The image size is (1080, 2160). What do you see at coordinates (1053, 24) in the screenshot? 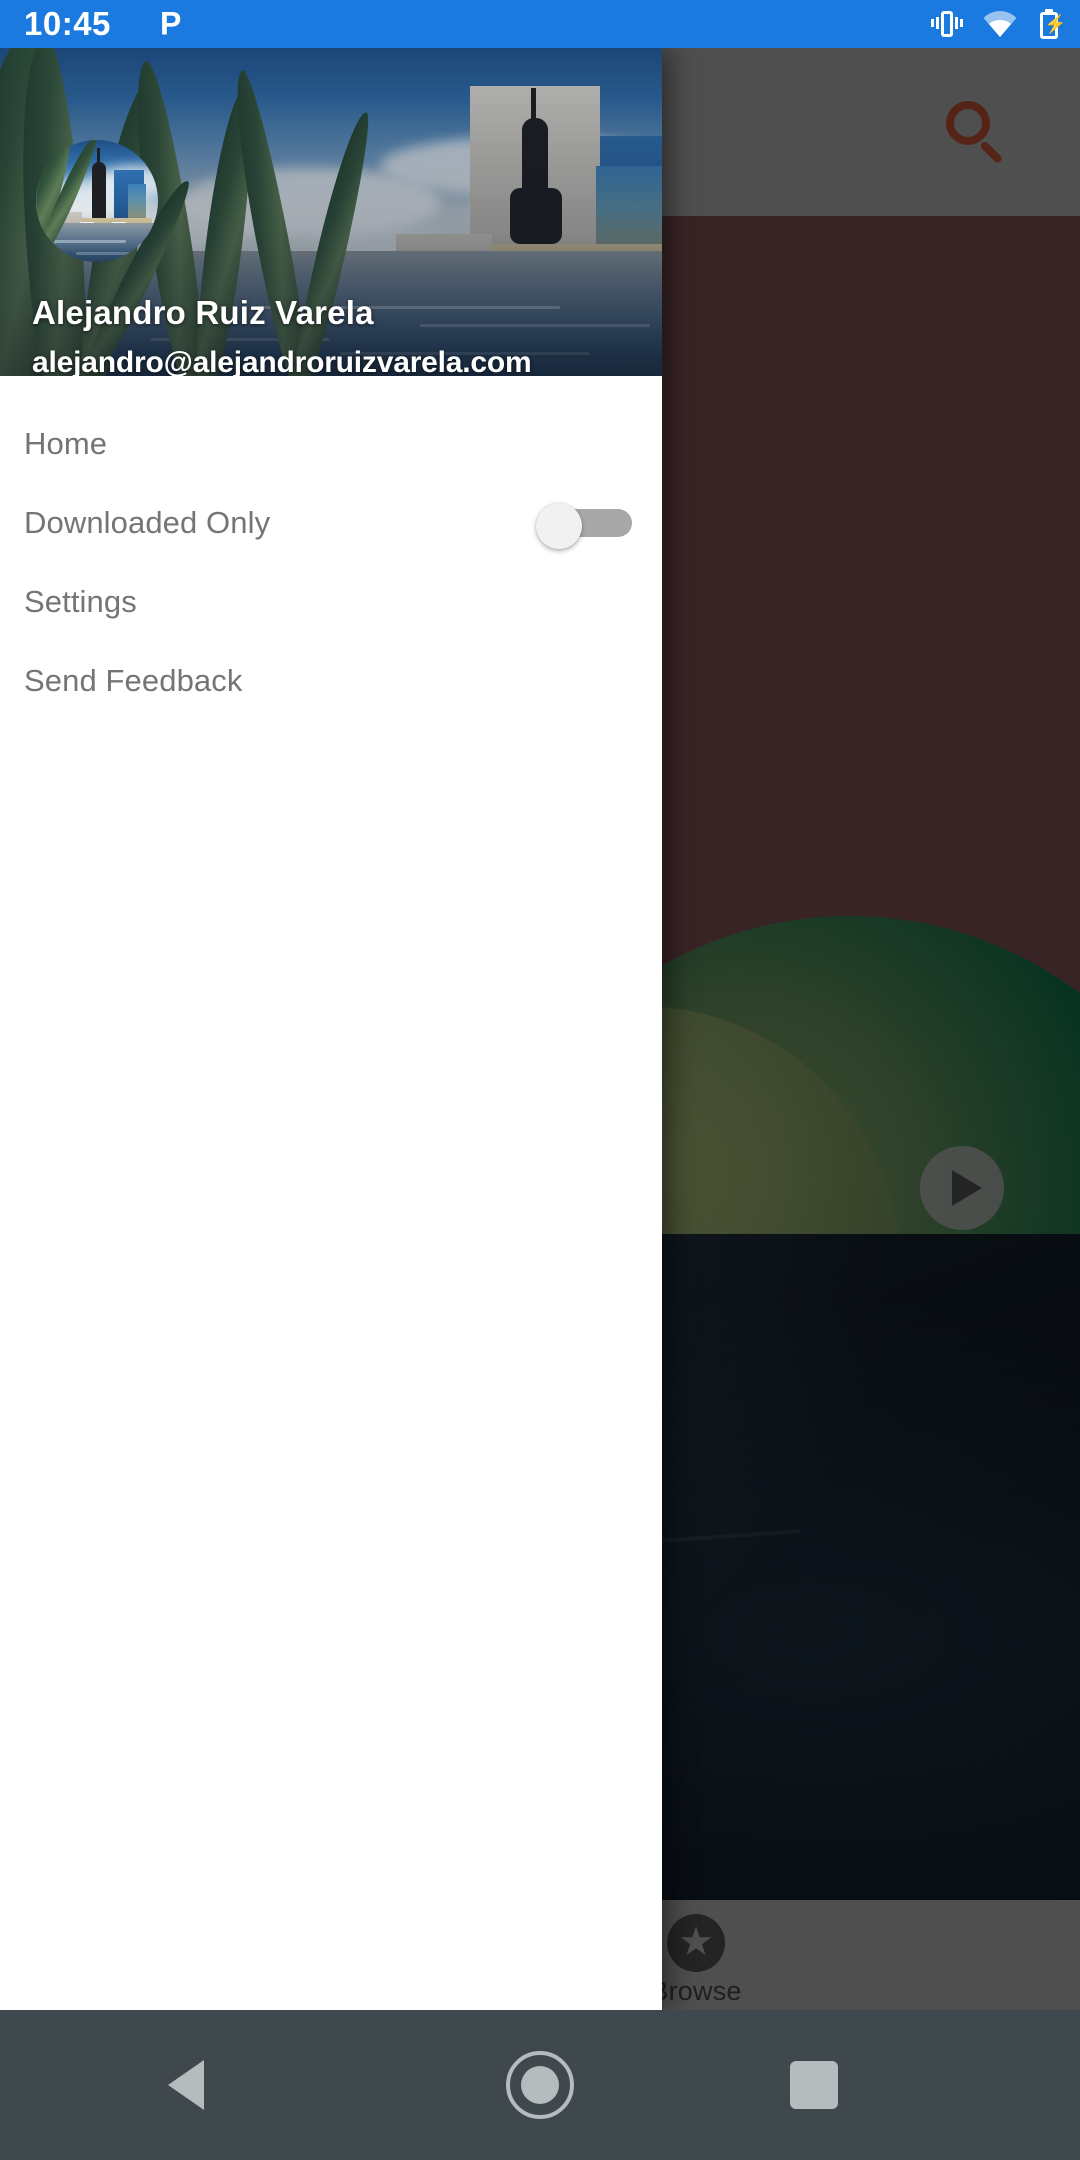
I see `battery-charging-icon: ⚡` at bounding box center [1053, 24].